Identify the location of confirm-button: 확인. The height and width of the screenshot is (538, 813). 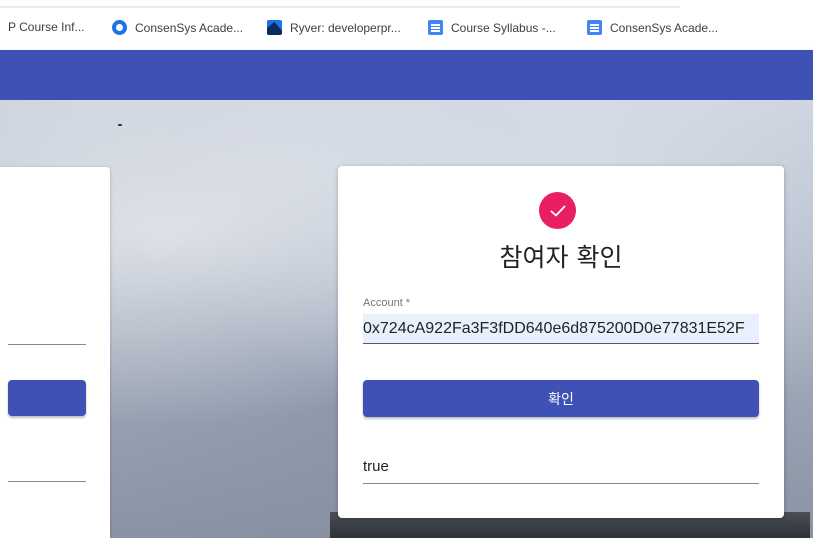
(561, 398).